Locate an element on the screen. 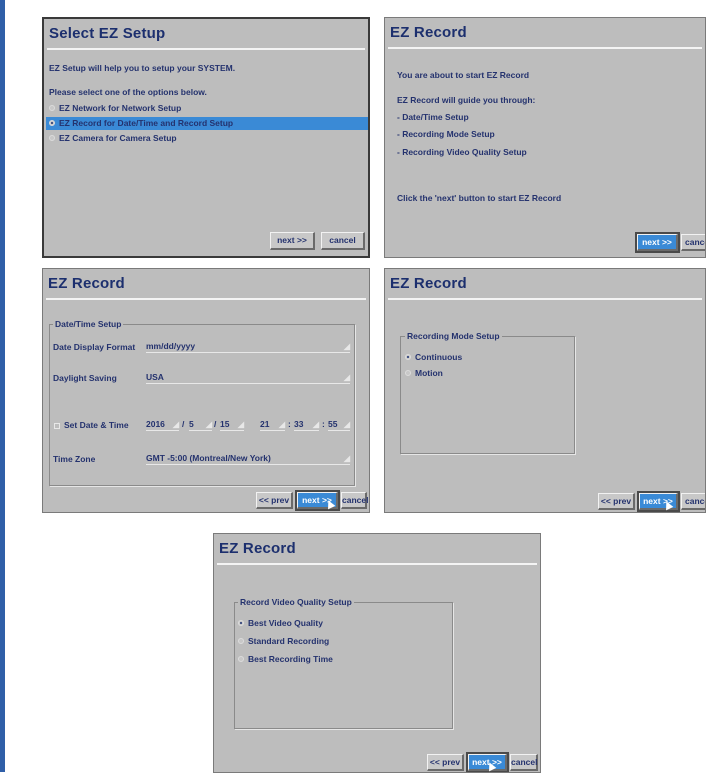 This screenshot has height=773, width=706. date-format-value: mm/dd/yyyy is located at coordinates (171, 346).